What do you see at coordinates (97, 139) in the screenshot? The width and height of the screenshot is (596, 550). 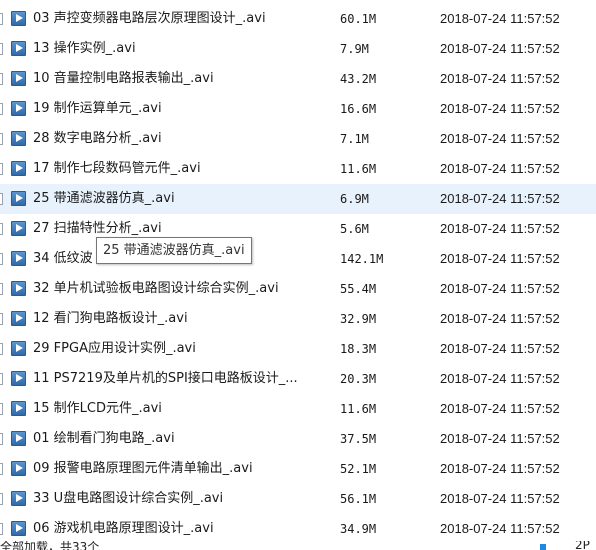 I see `file-name: 28 数字电路分析_.avi` at bounding box center [97, 139].